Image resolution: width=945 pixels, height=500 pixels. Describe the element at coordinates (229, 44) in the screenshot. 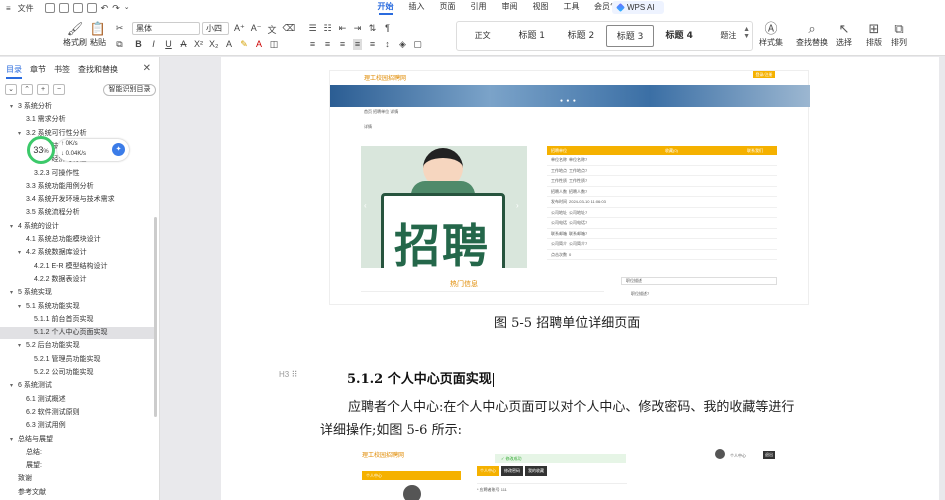

I see `text-effect-icon: A` at that location.